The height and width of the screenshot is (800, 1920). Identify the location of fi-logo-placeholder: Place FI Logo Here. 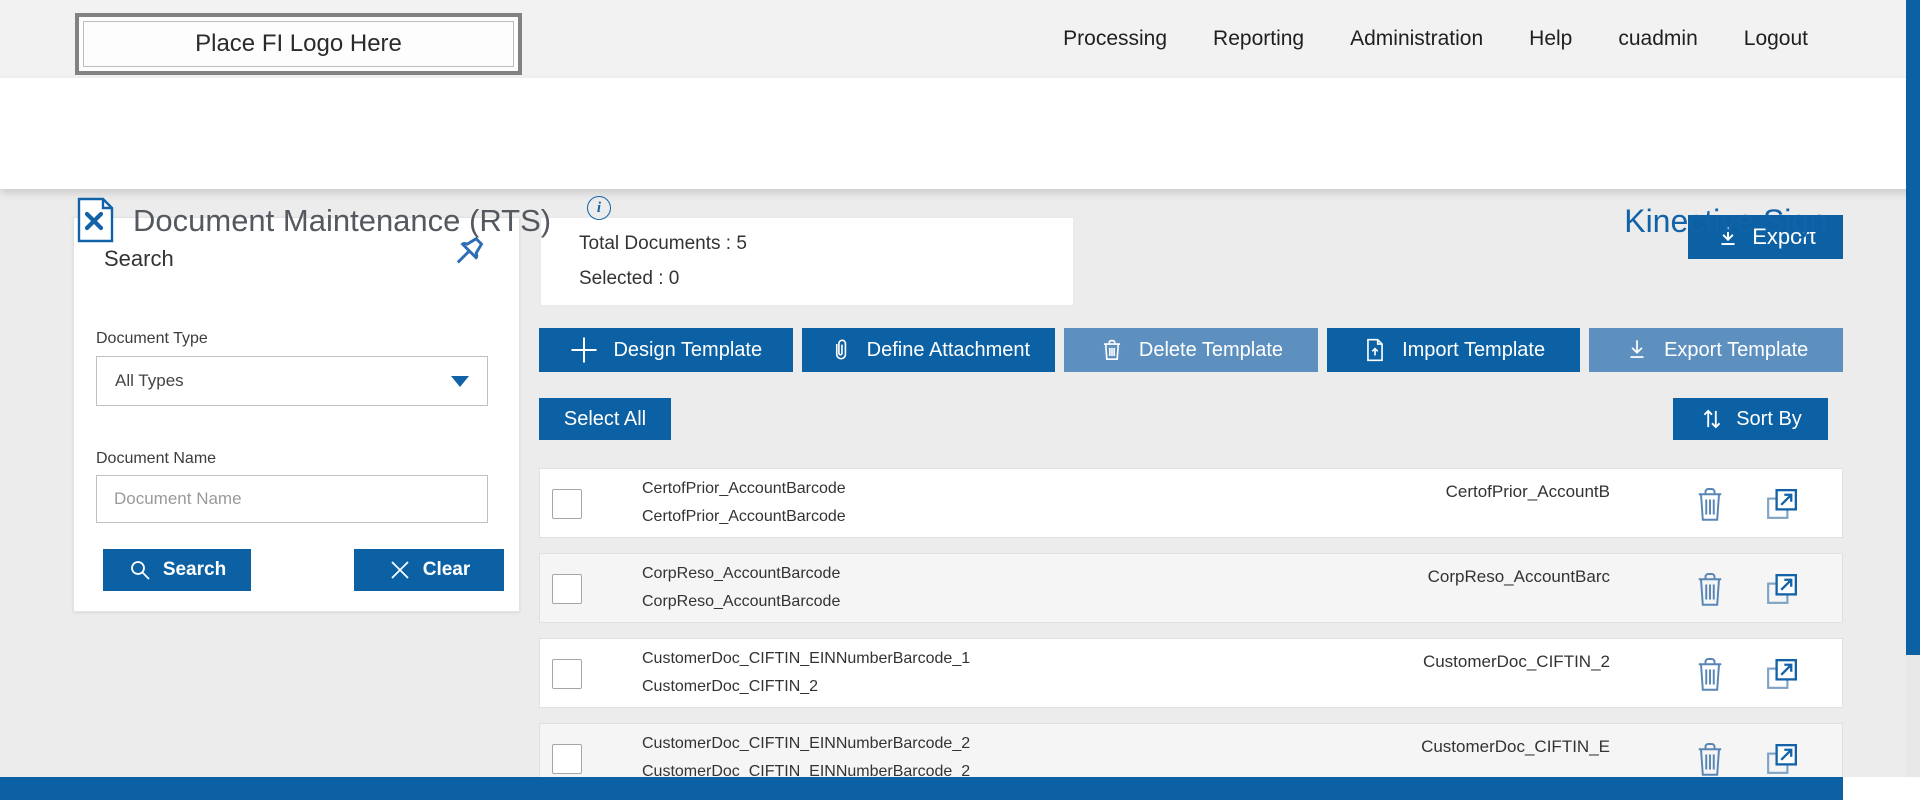
(298, 44).